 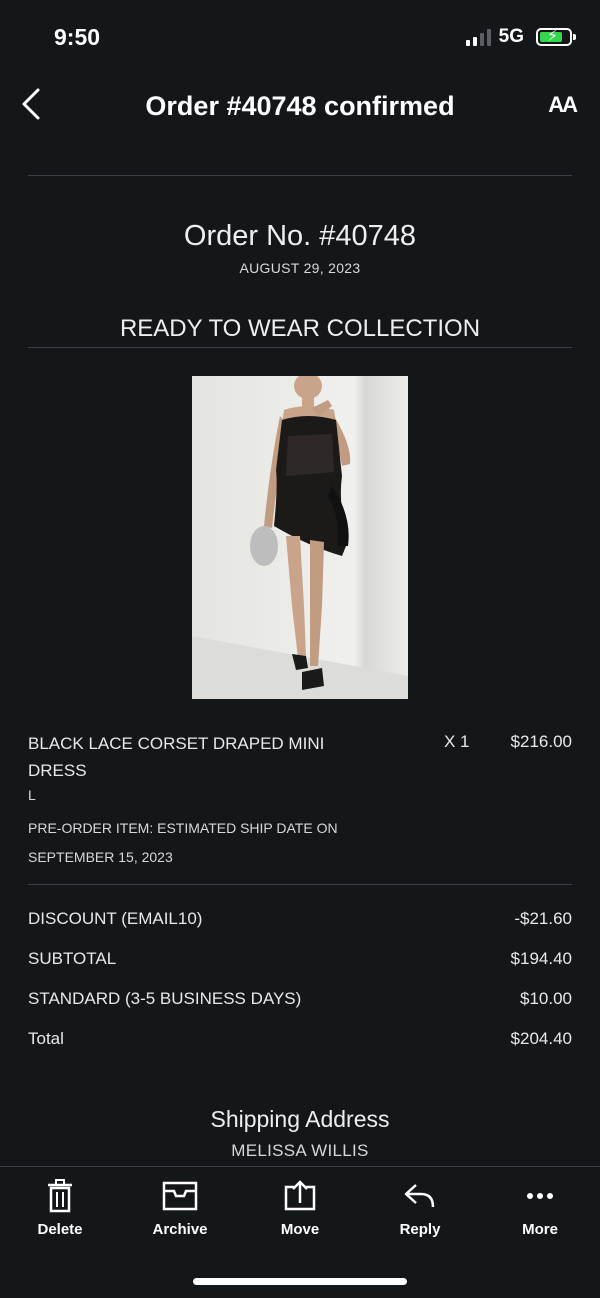 I want to click on summary-row-total: Total $204.40, so click(x=300, y=1039).